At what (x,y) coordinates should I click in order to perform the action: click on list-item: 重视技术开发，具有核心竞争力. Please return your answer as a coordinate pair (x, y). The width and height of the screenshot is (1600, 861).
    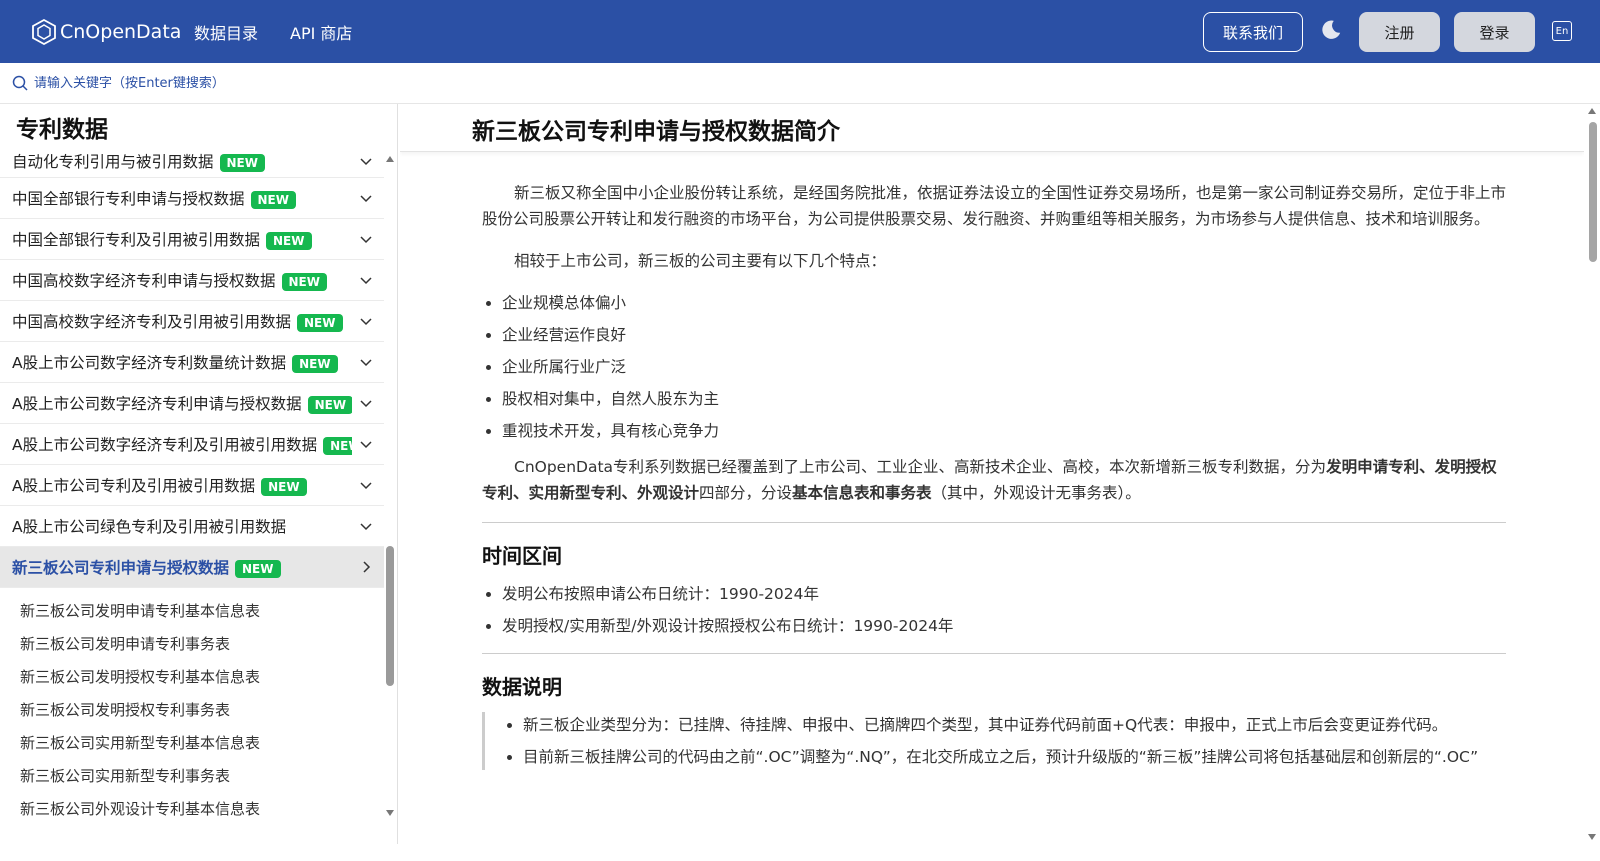
    Looking at the image, I should click on (1004, 431).